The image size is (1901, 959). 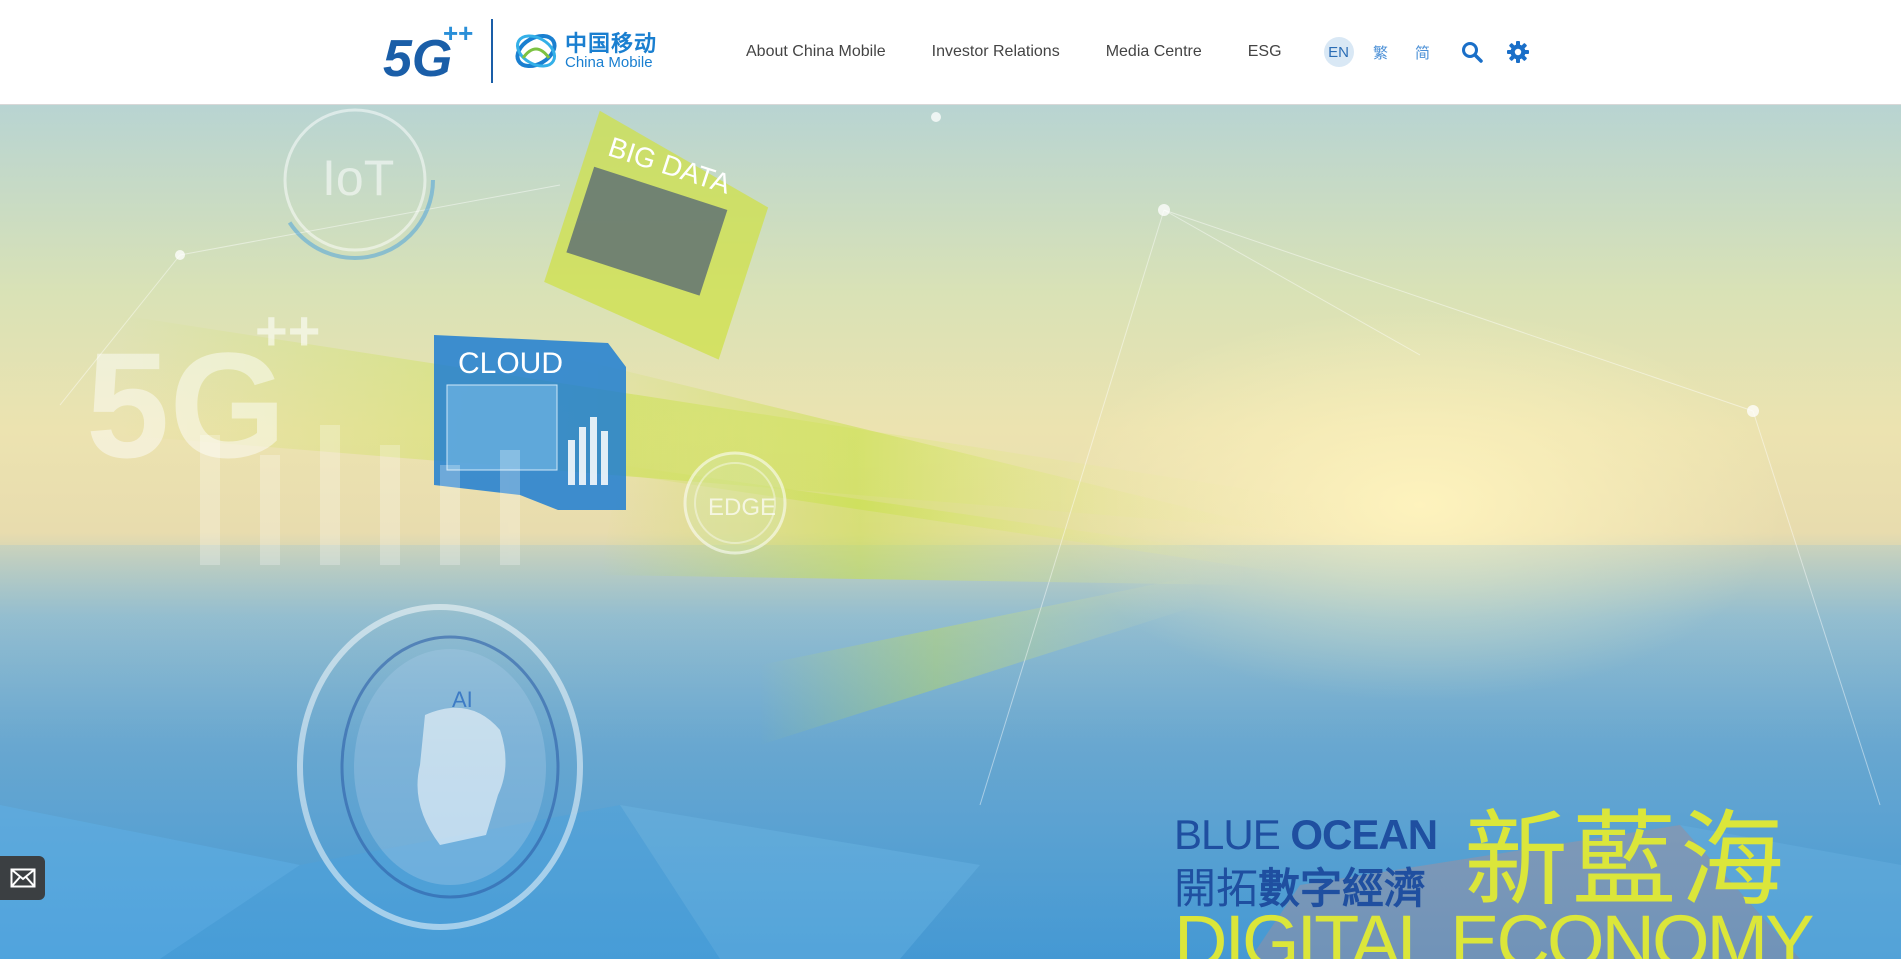 What do you see at coordinates (611, 43) in the screenshot?
I see `logo-cm-chinese: 中国移动` at bounding box center [611, 43].